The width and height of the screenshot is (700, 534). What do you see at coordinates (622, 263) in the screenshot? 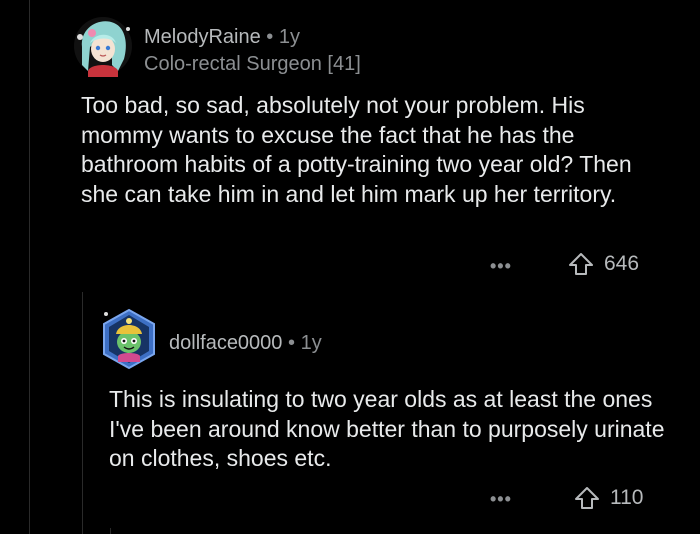
I see `upvote-count: 646` at bounding box center [622, 263].